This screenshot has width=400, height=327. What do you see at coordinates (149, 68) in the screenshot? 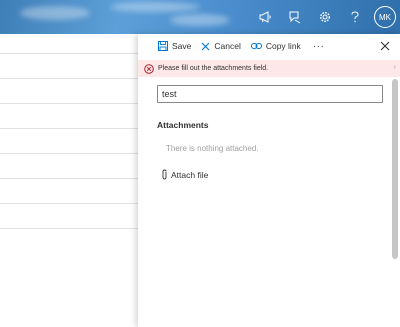
I see `error-icon` at bounding box center [149, 68].